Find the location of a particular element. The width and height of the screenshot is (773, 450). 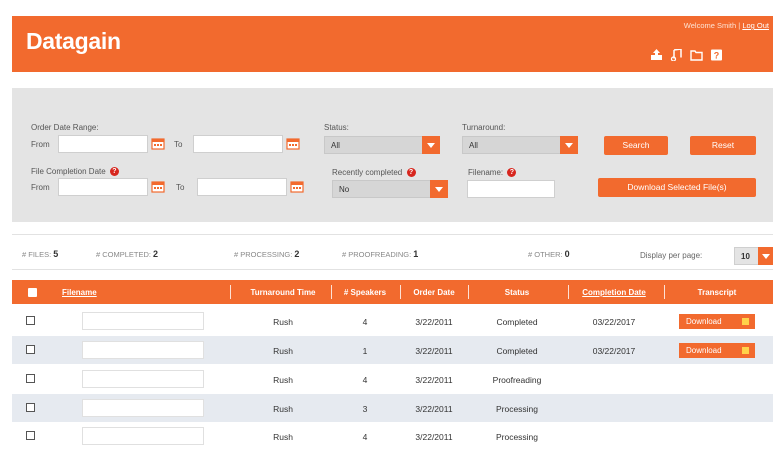

completion-from-input is located at coordinates (103, 187).